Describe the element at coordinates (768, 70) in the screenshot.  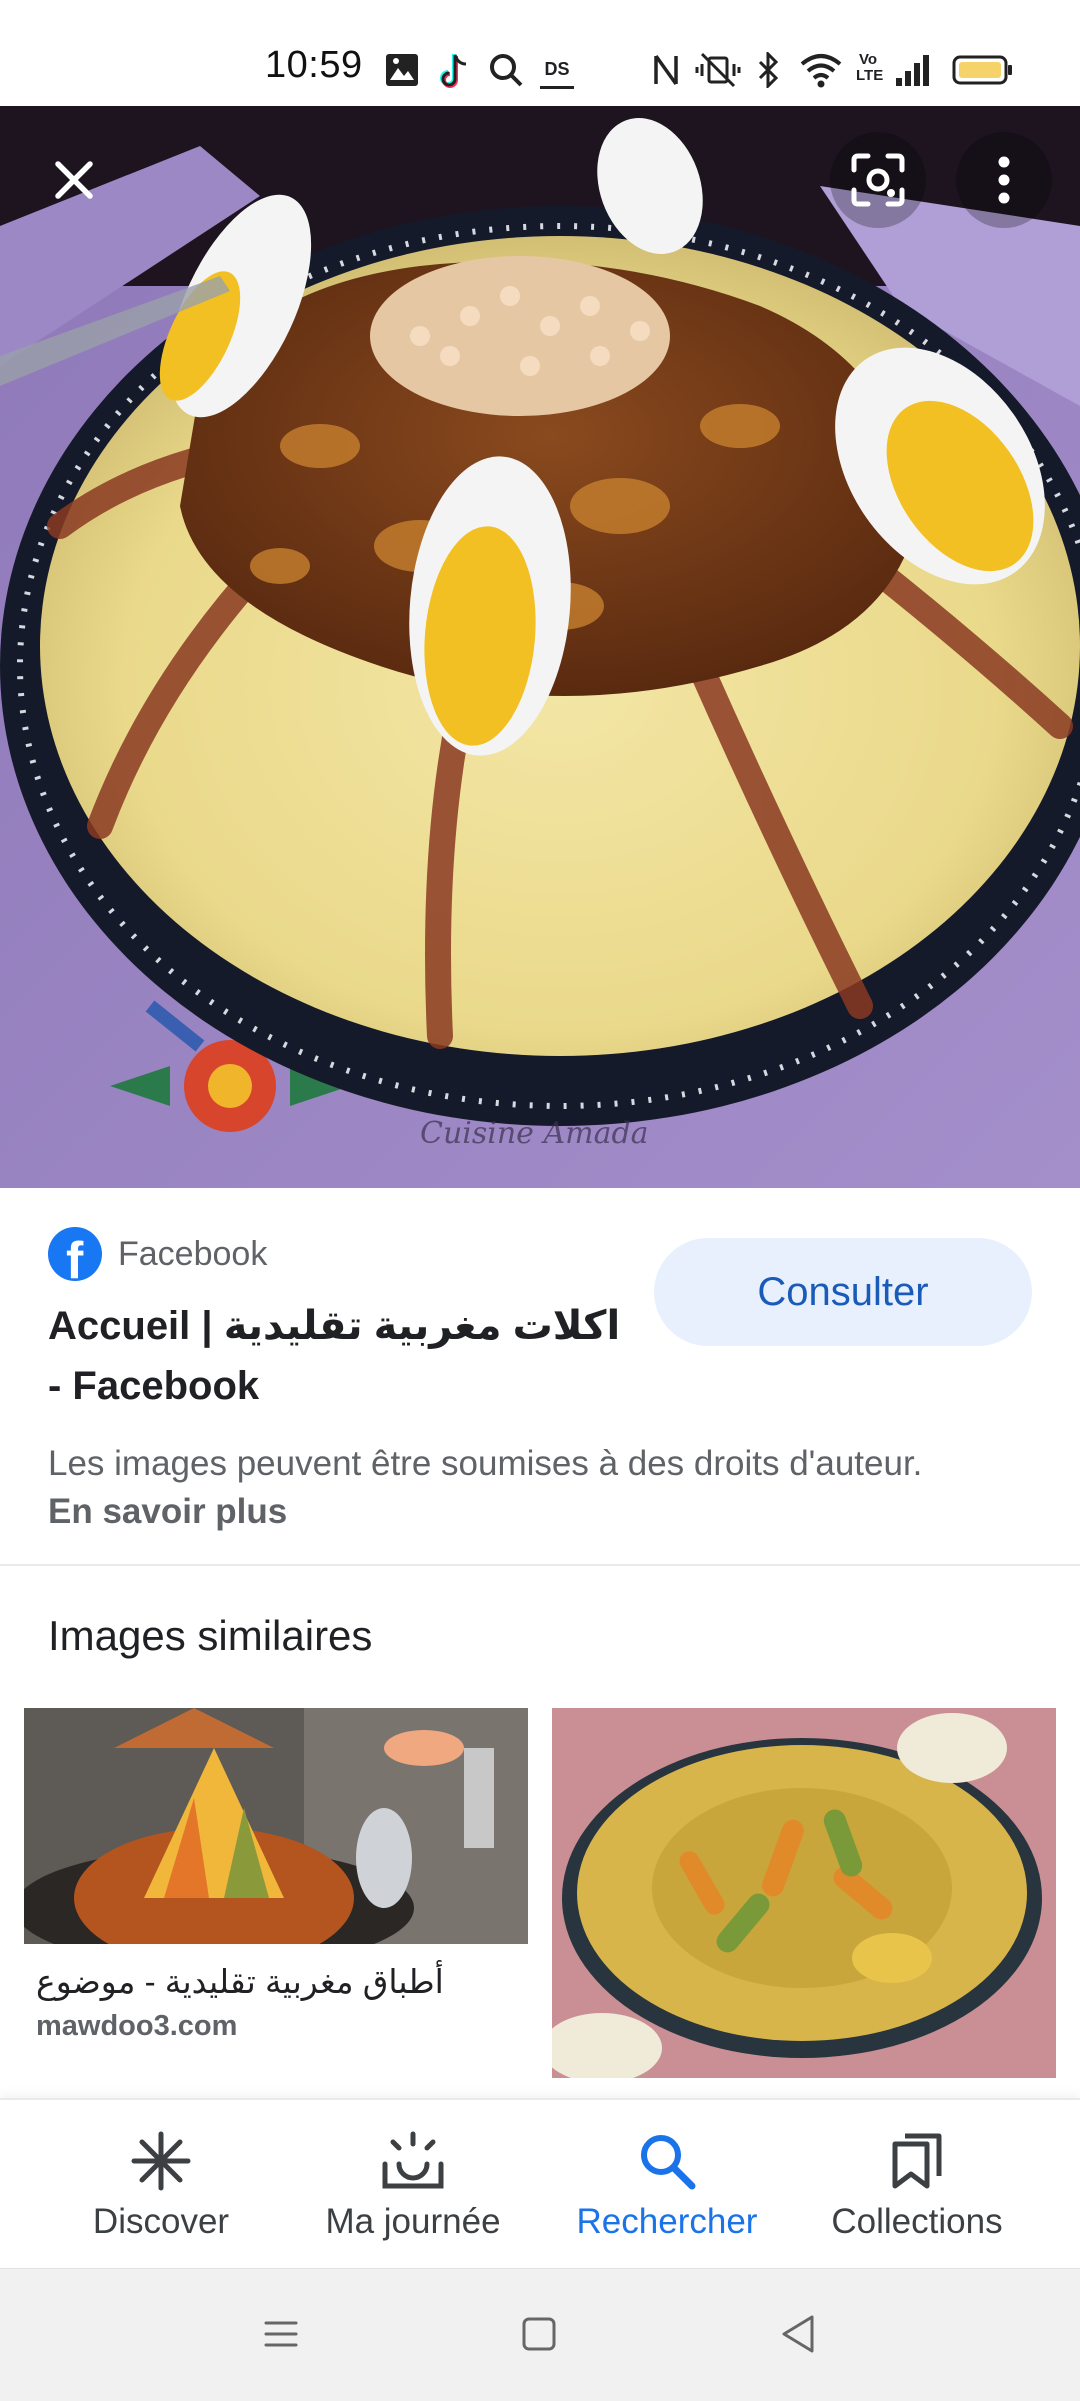
I see `bluetooth-icon` at that location.